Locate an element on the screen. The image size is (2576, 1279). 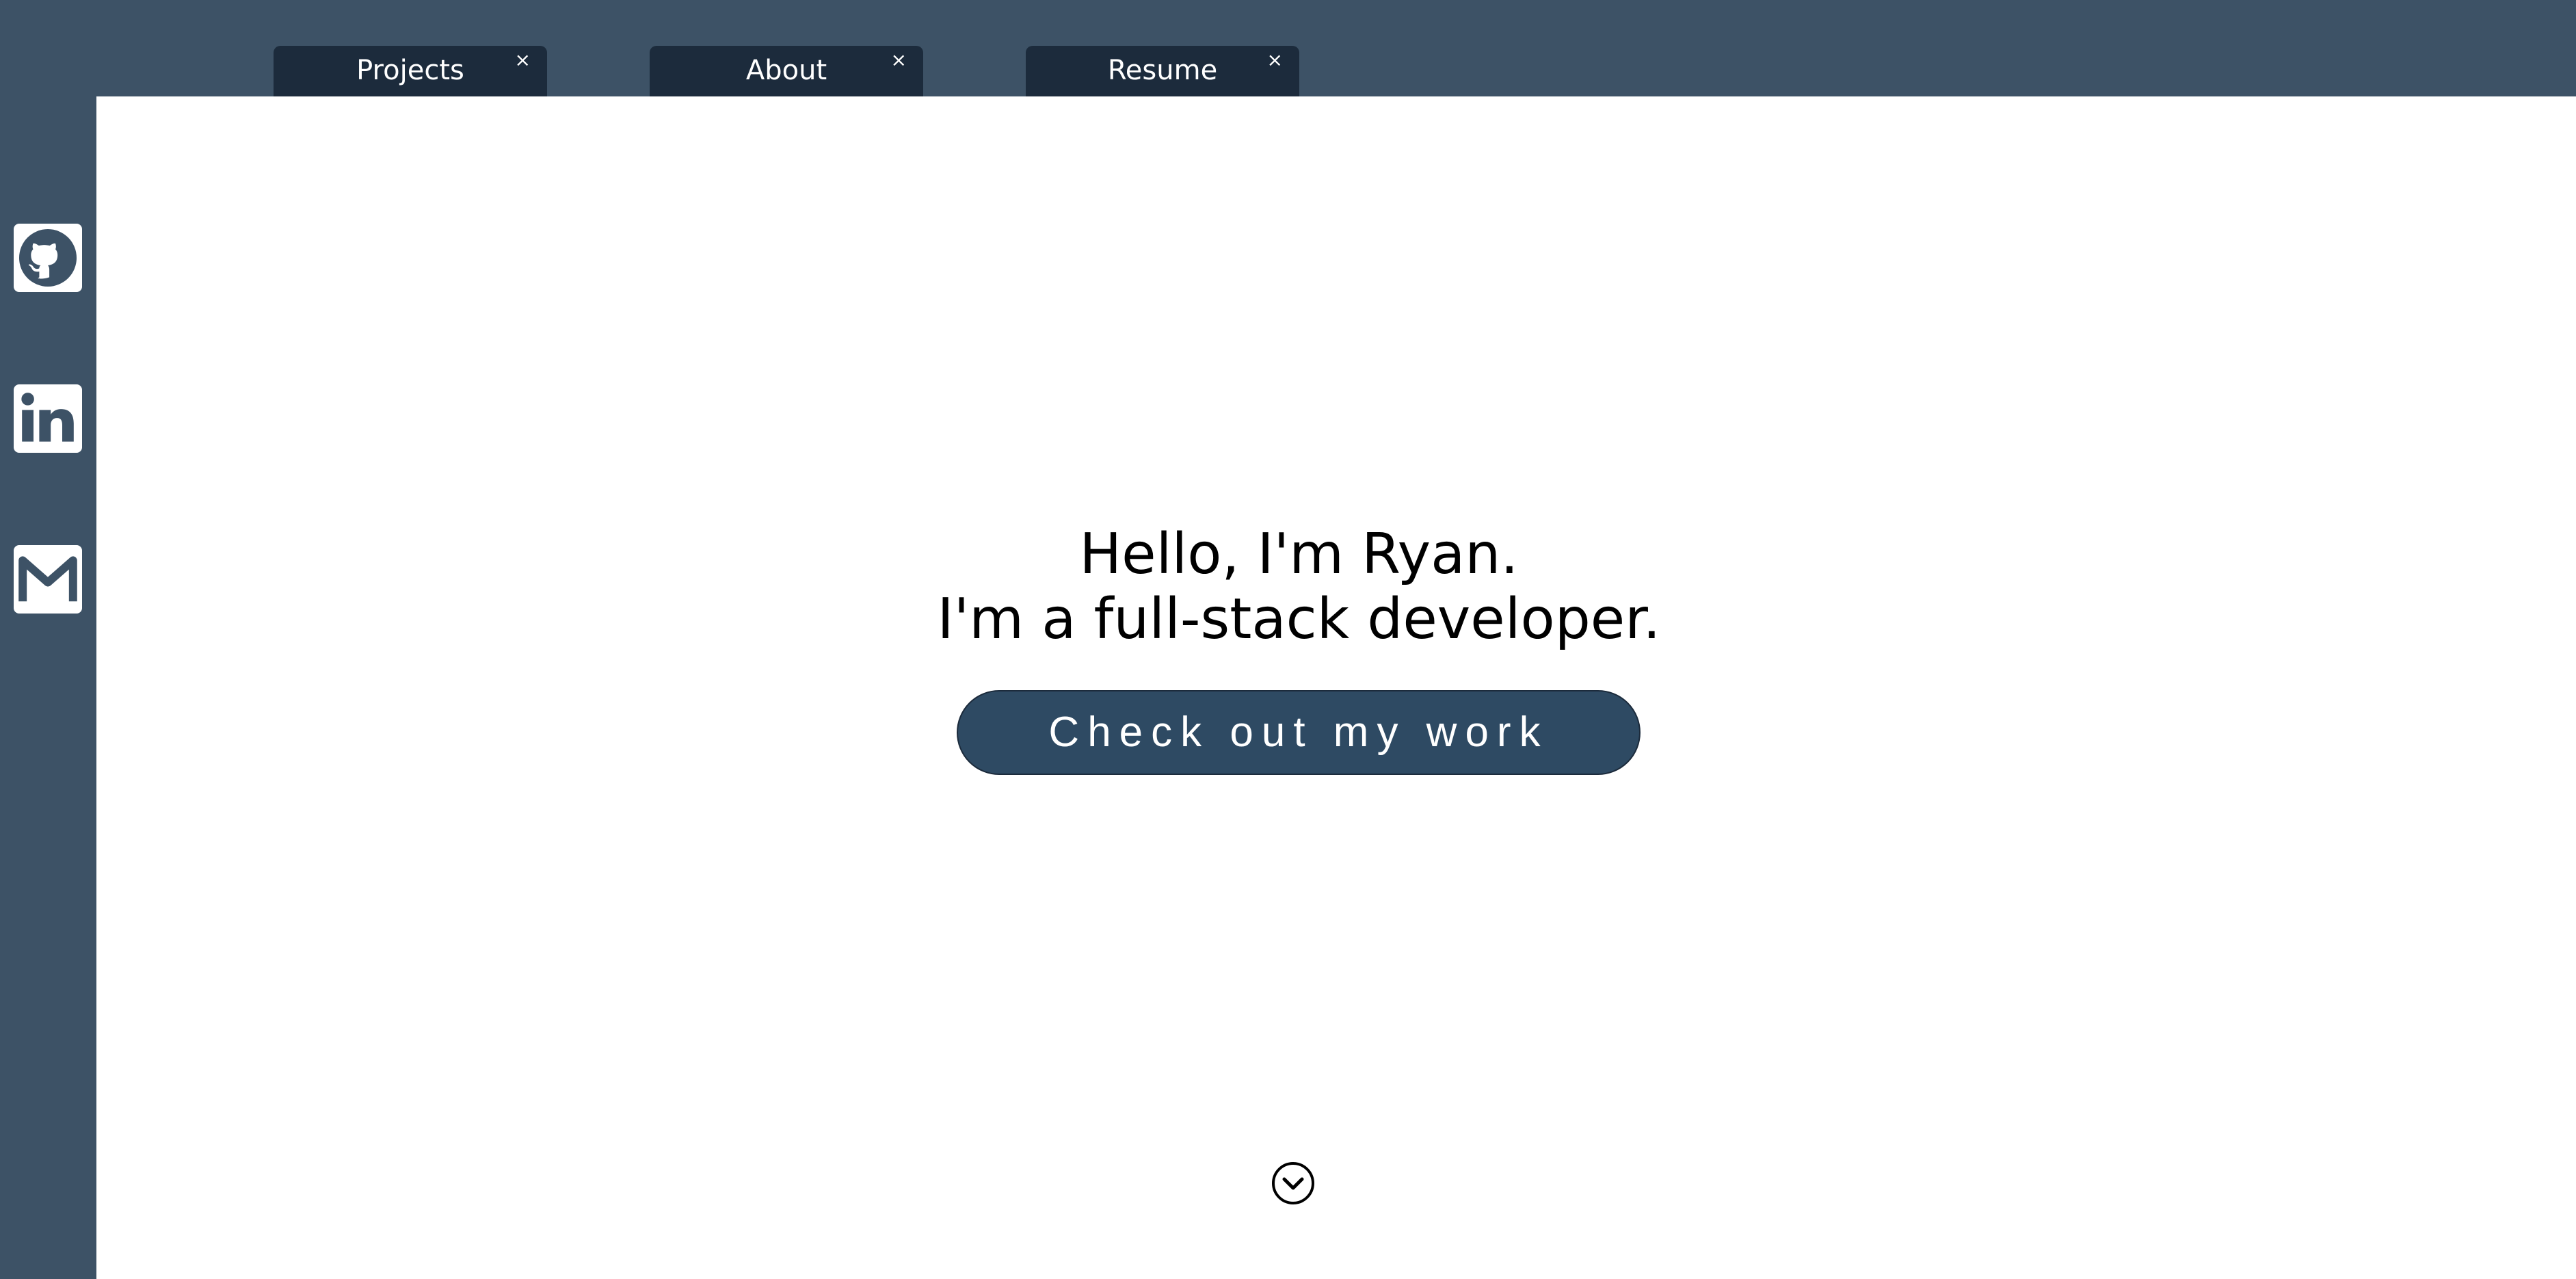
linkedin-link is located at coordinates (48, 419).